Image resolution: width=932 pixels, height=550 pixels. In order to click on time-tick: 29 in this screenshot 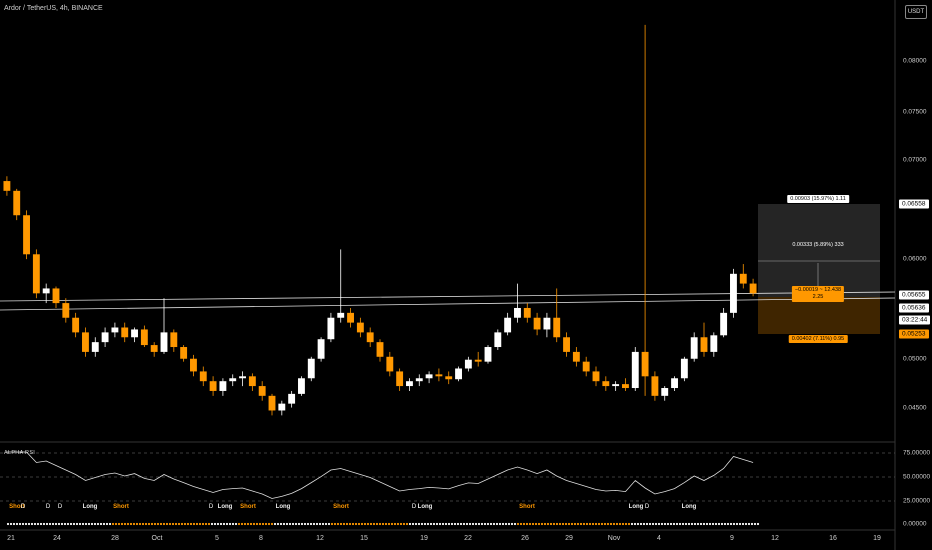, I will do `click(569, 538)`.